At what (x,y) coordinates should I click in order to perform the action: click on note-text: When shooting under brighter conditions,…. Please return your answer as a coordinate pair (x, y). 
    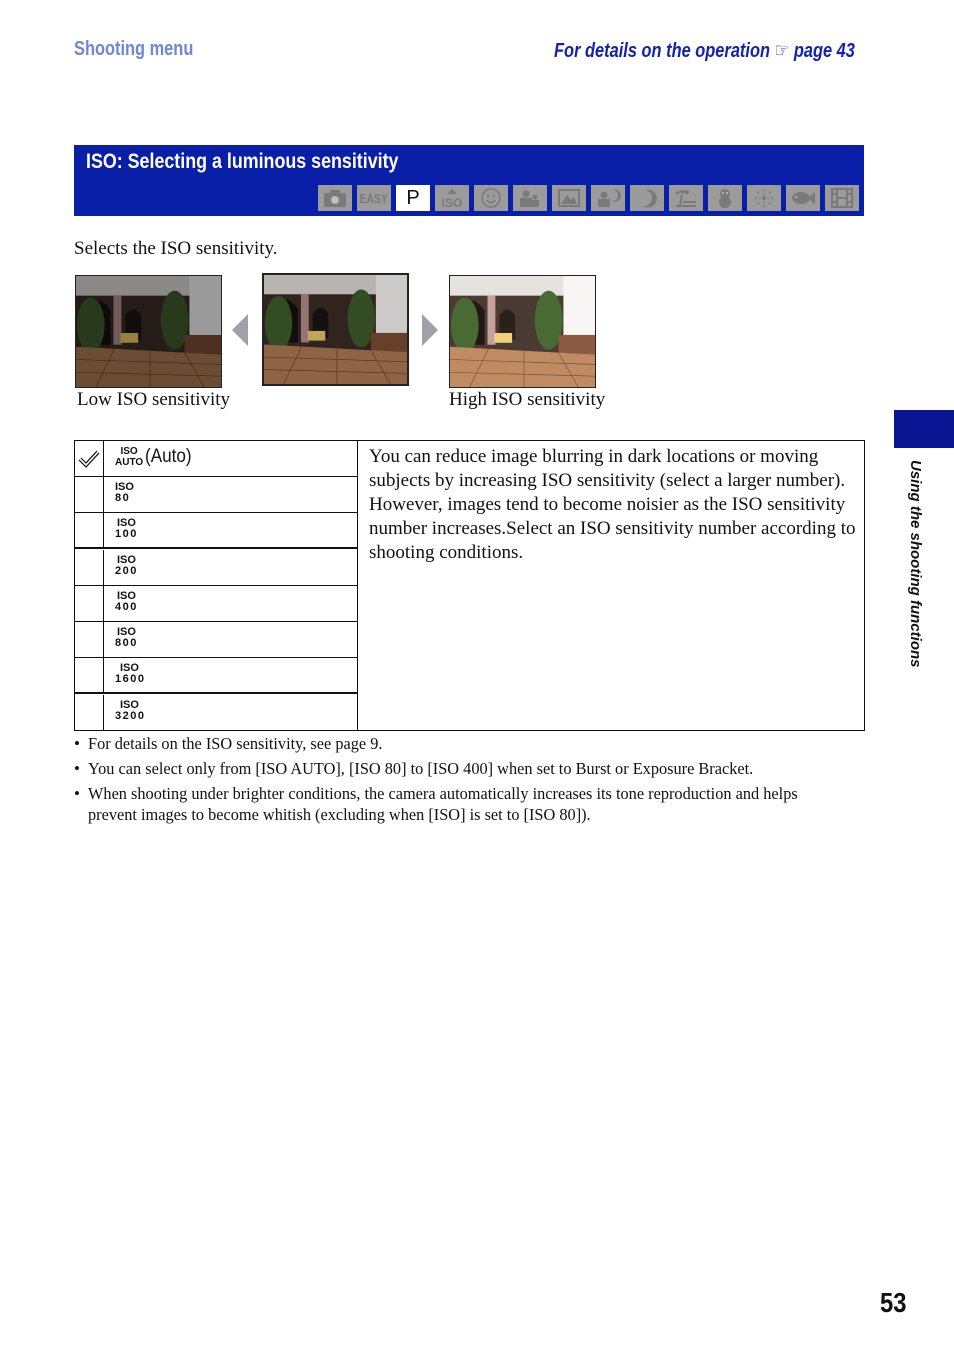
    Looking at the image, I should click on (443, 804).